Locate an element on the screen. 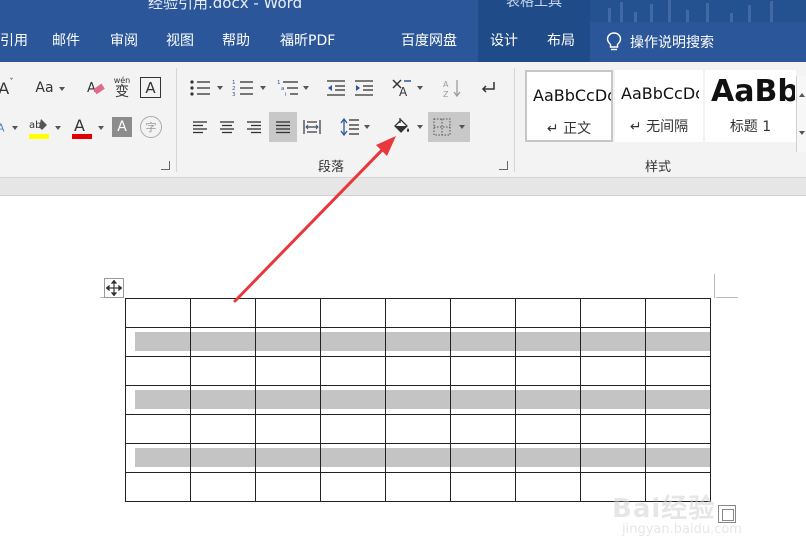  numbering-button: 123 is located at coordinates (249, 88).